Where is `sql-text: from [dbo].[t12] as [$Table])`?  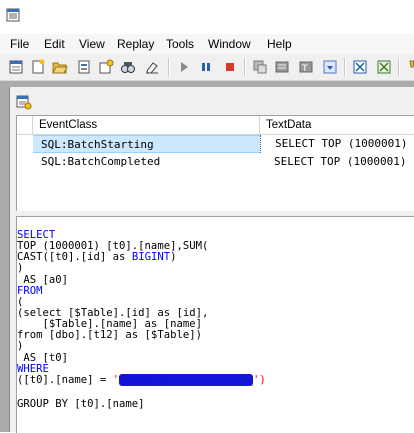
sql-text: from [dbo].[t12] as [$Table]) is located at coordinates (109, 335).